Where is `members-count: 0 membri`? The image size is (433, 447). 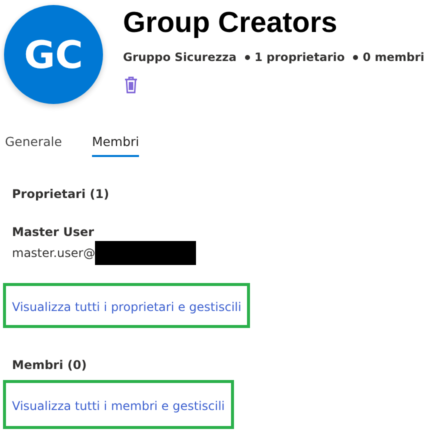
members-count: 0 membri is located at coordinates (393, 57).